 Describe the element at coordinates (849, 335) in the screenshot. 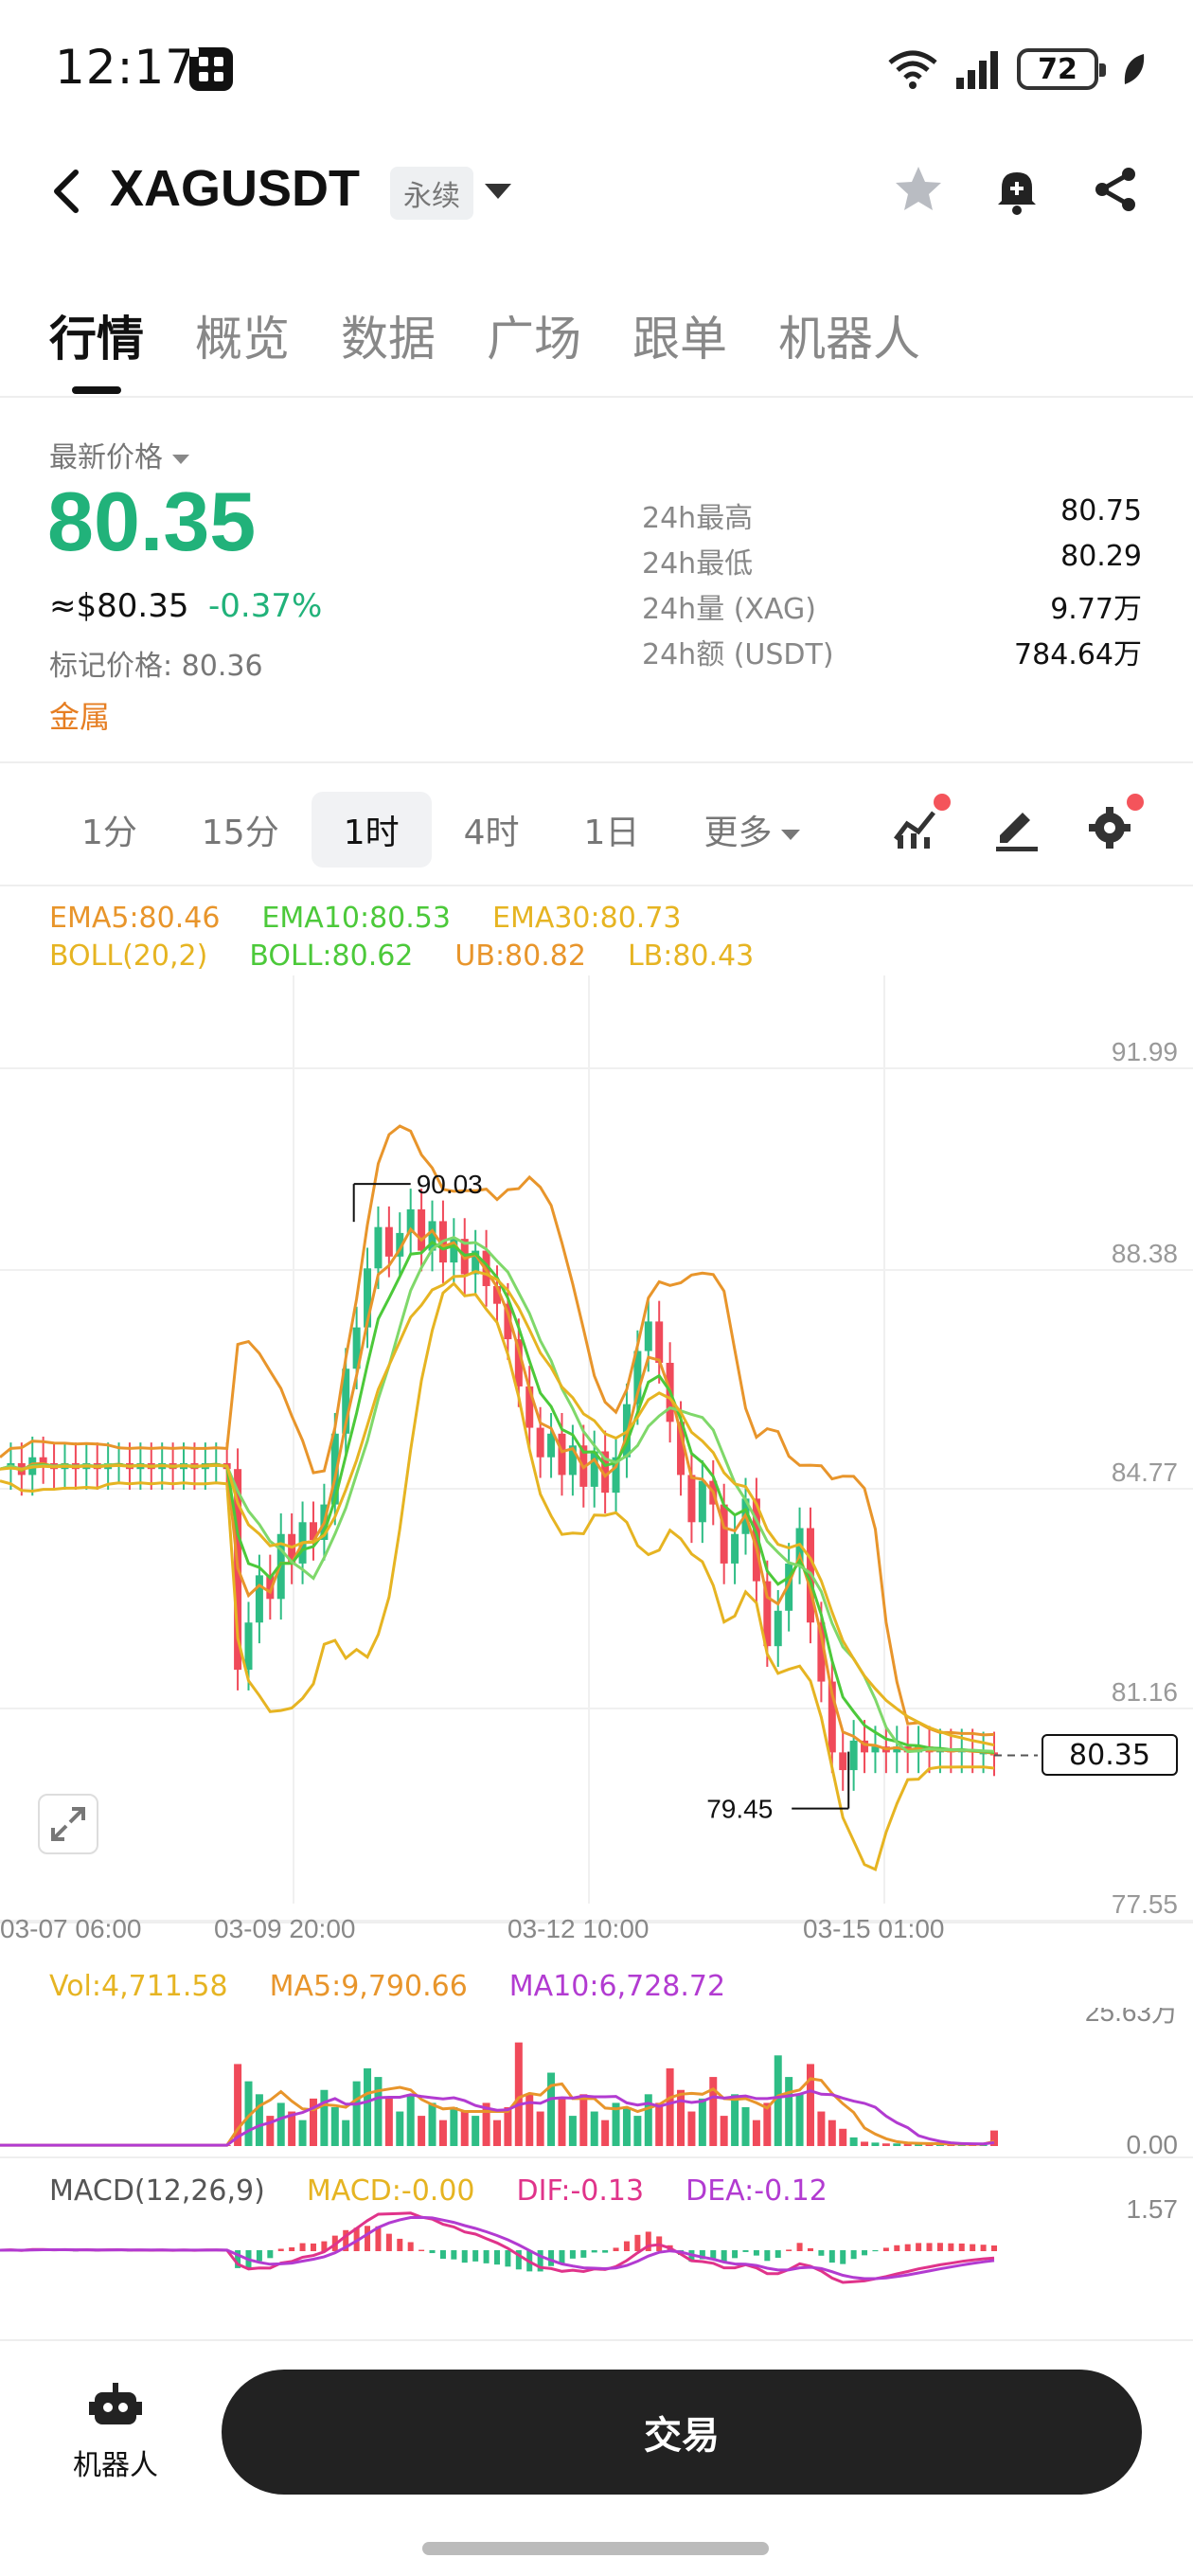

I see `tab-robot: 机器人` at that location.